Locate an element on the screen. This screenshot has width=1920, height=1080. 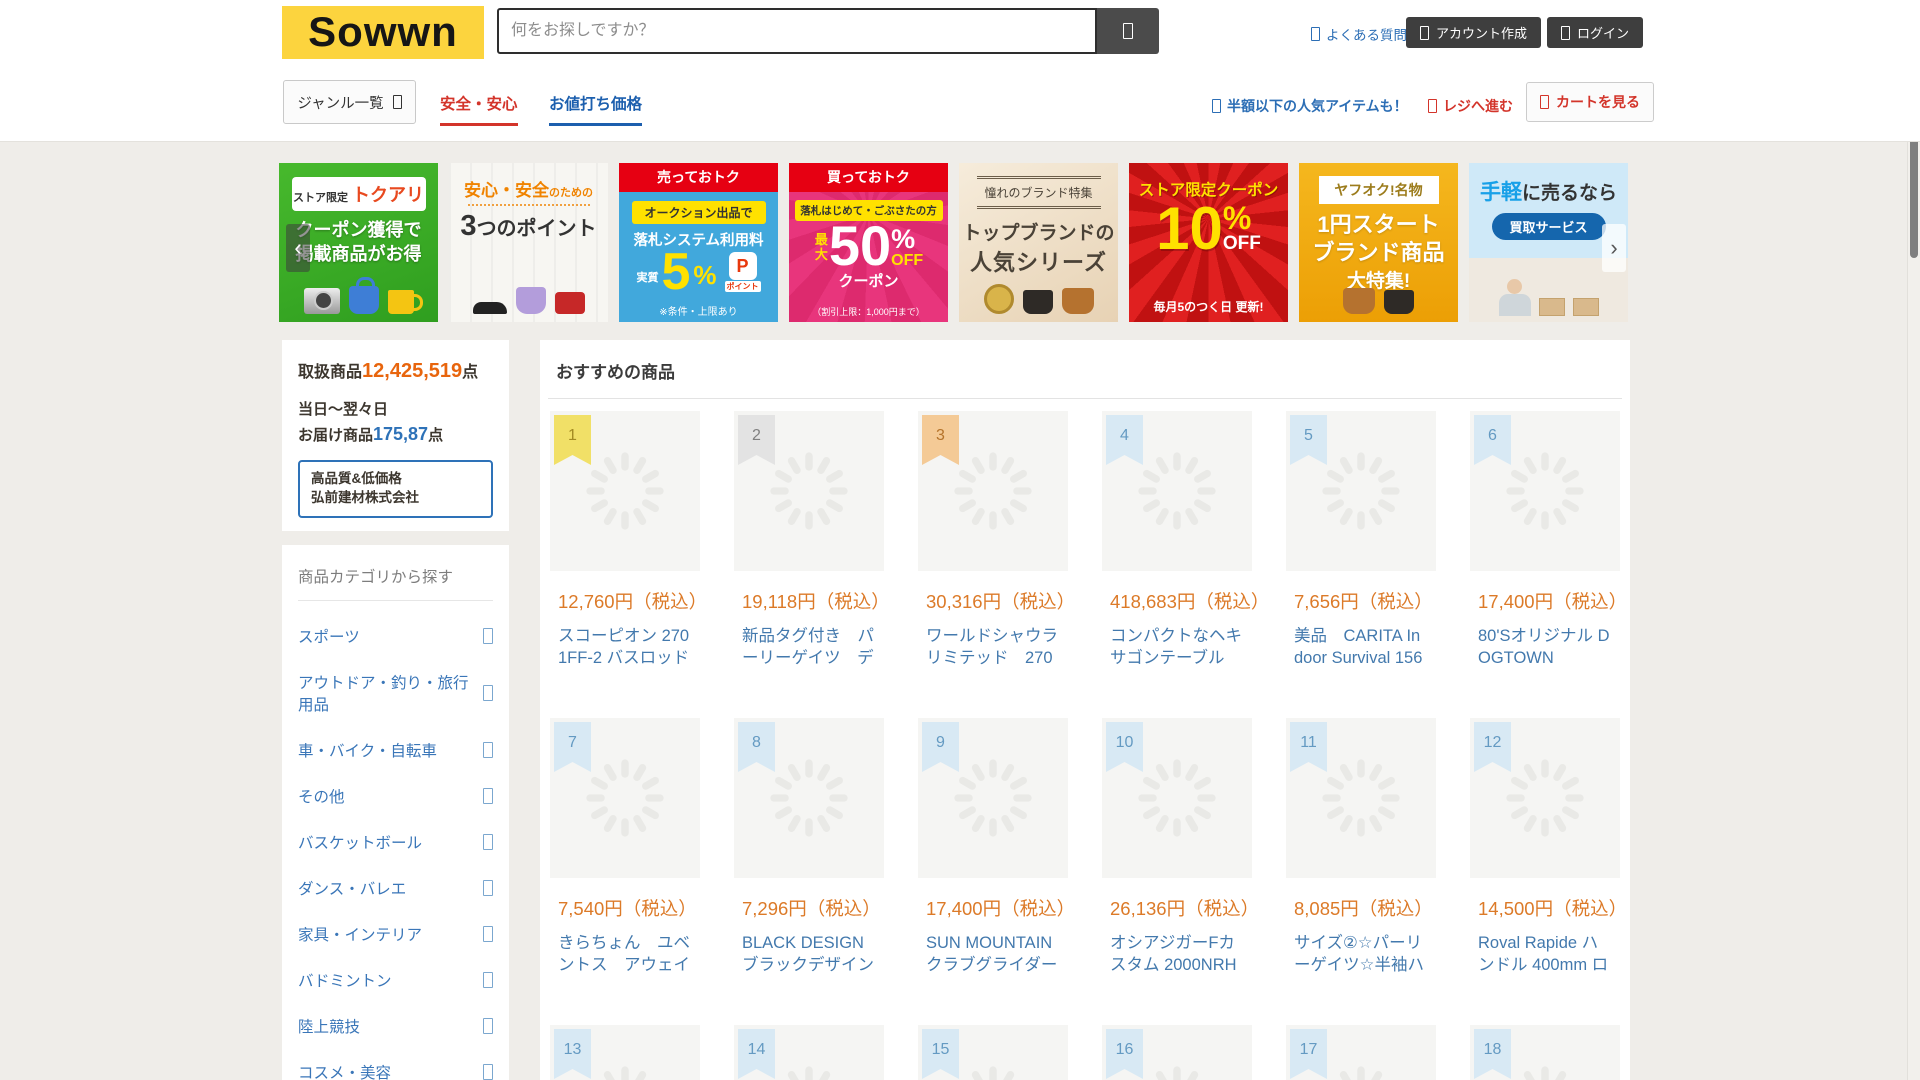
product-card: 18 is located at coordinates (1545, 1052).